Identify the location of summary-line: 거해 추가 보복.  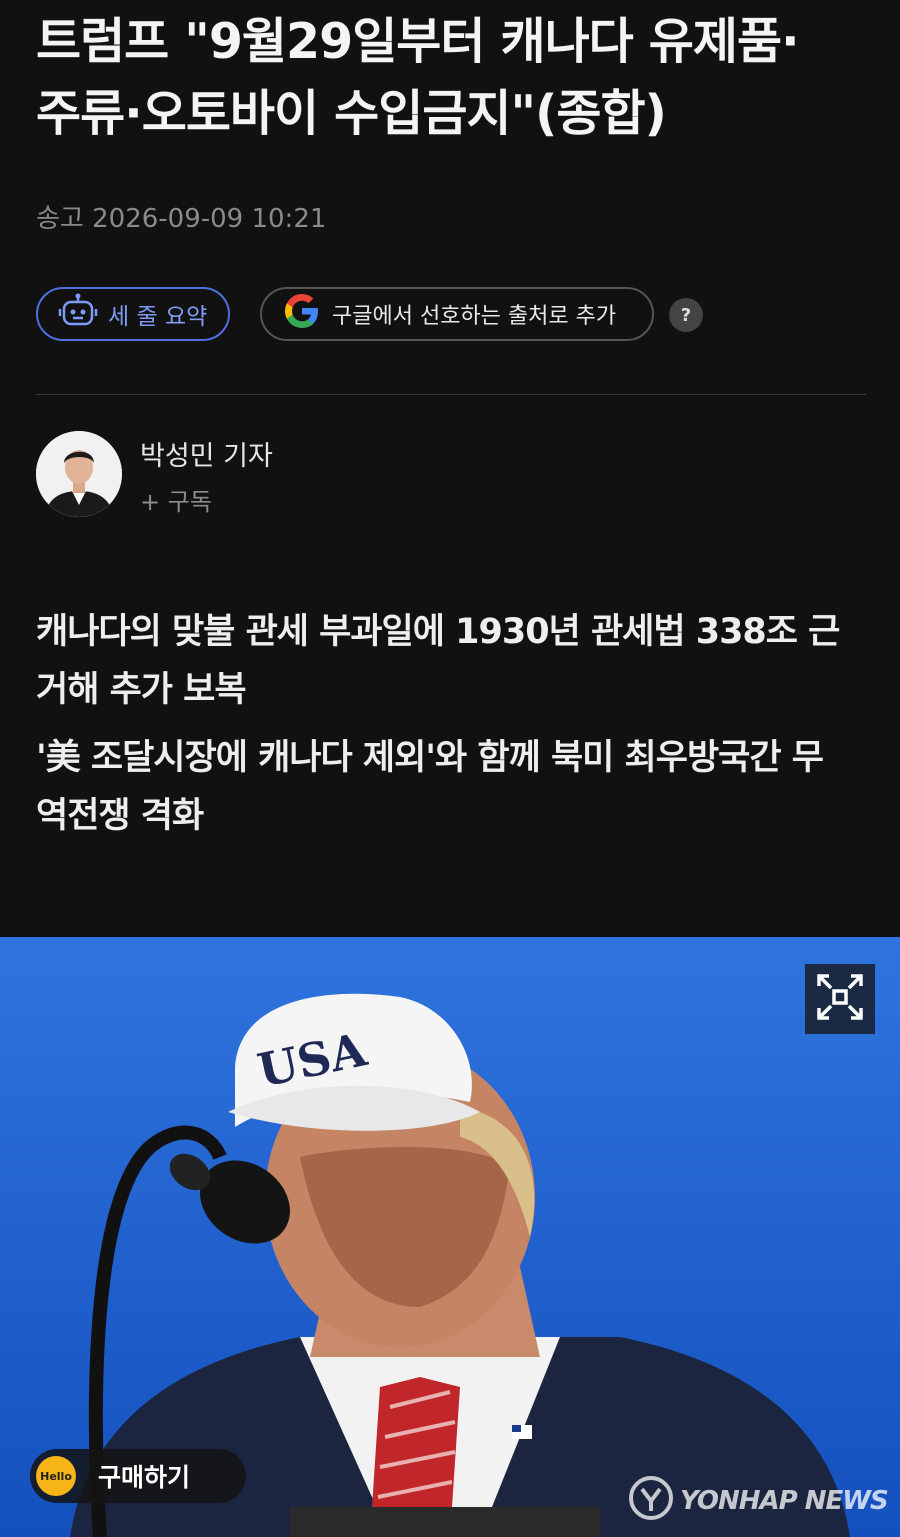
(141, 690).